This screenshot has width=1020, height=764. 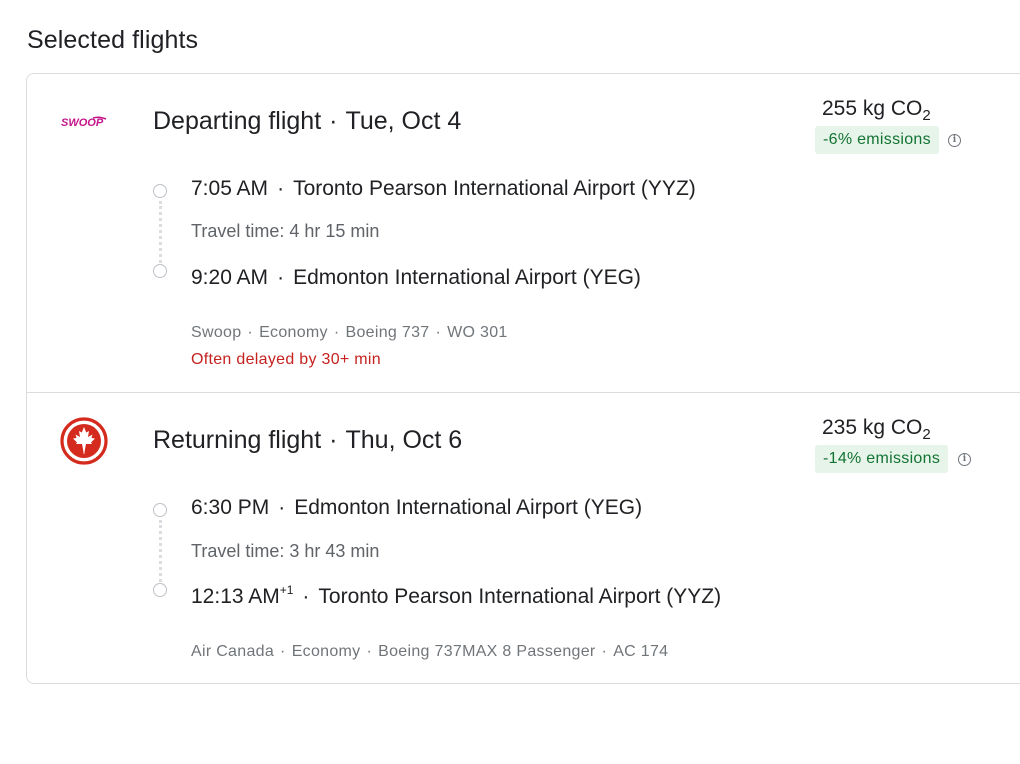 I want to click on arrival-time: 12:13 AM, so click(x=235, y=596).